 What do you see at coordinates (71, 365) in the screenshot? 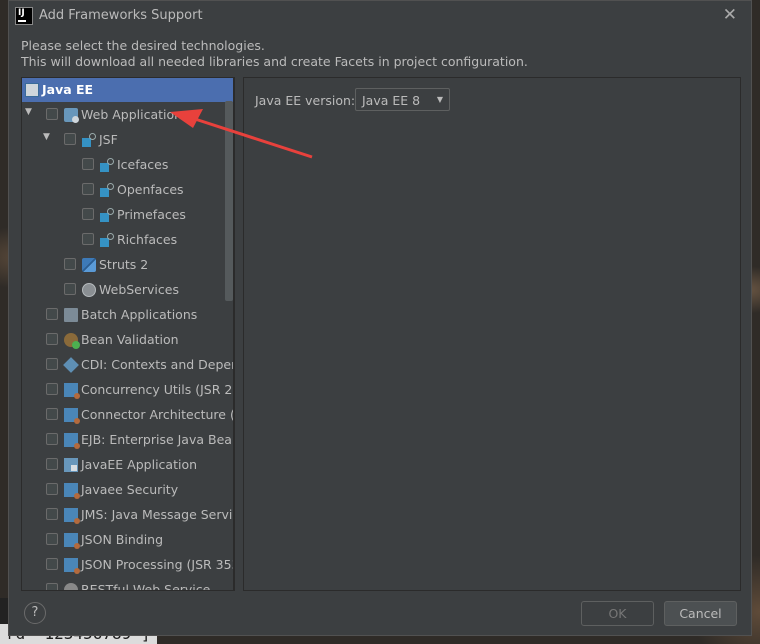
I see `cdi-icon` at bounding box center [71, 365].